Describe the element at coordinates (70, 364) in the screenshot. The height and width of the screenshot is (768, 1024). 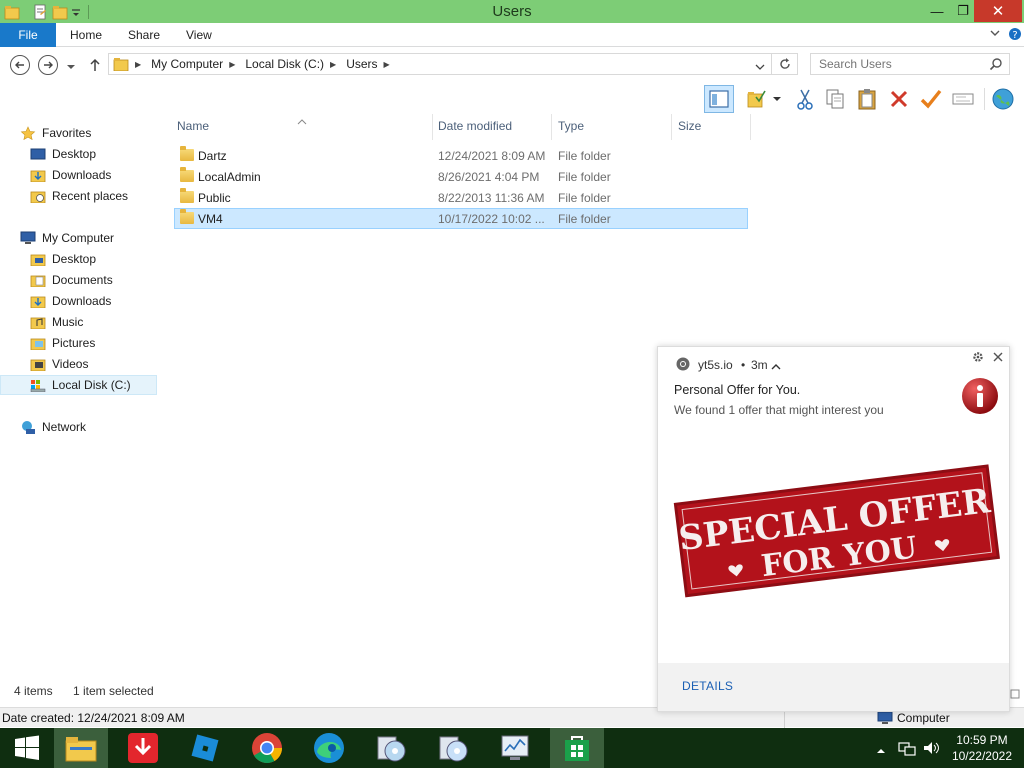
I see `nav-item-label: Videos` at that location.